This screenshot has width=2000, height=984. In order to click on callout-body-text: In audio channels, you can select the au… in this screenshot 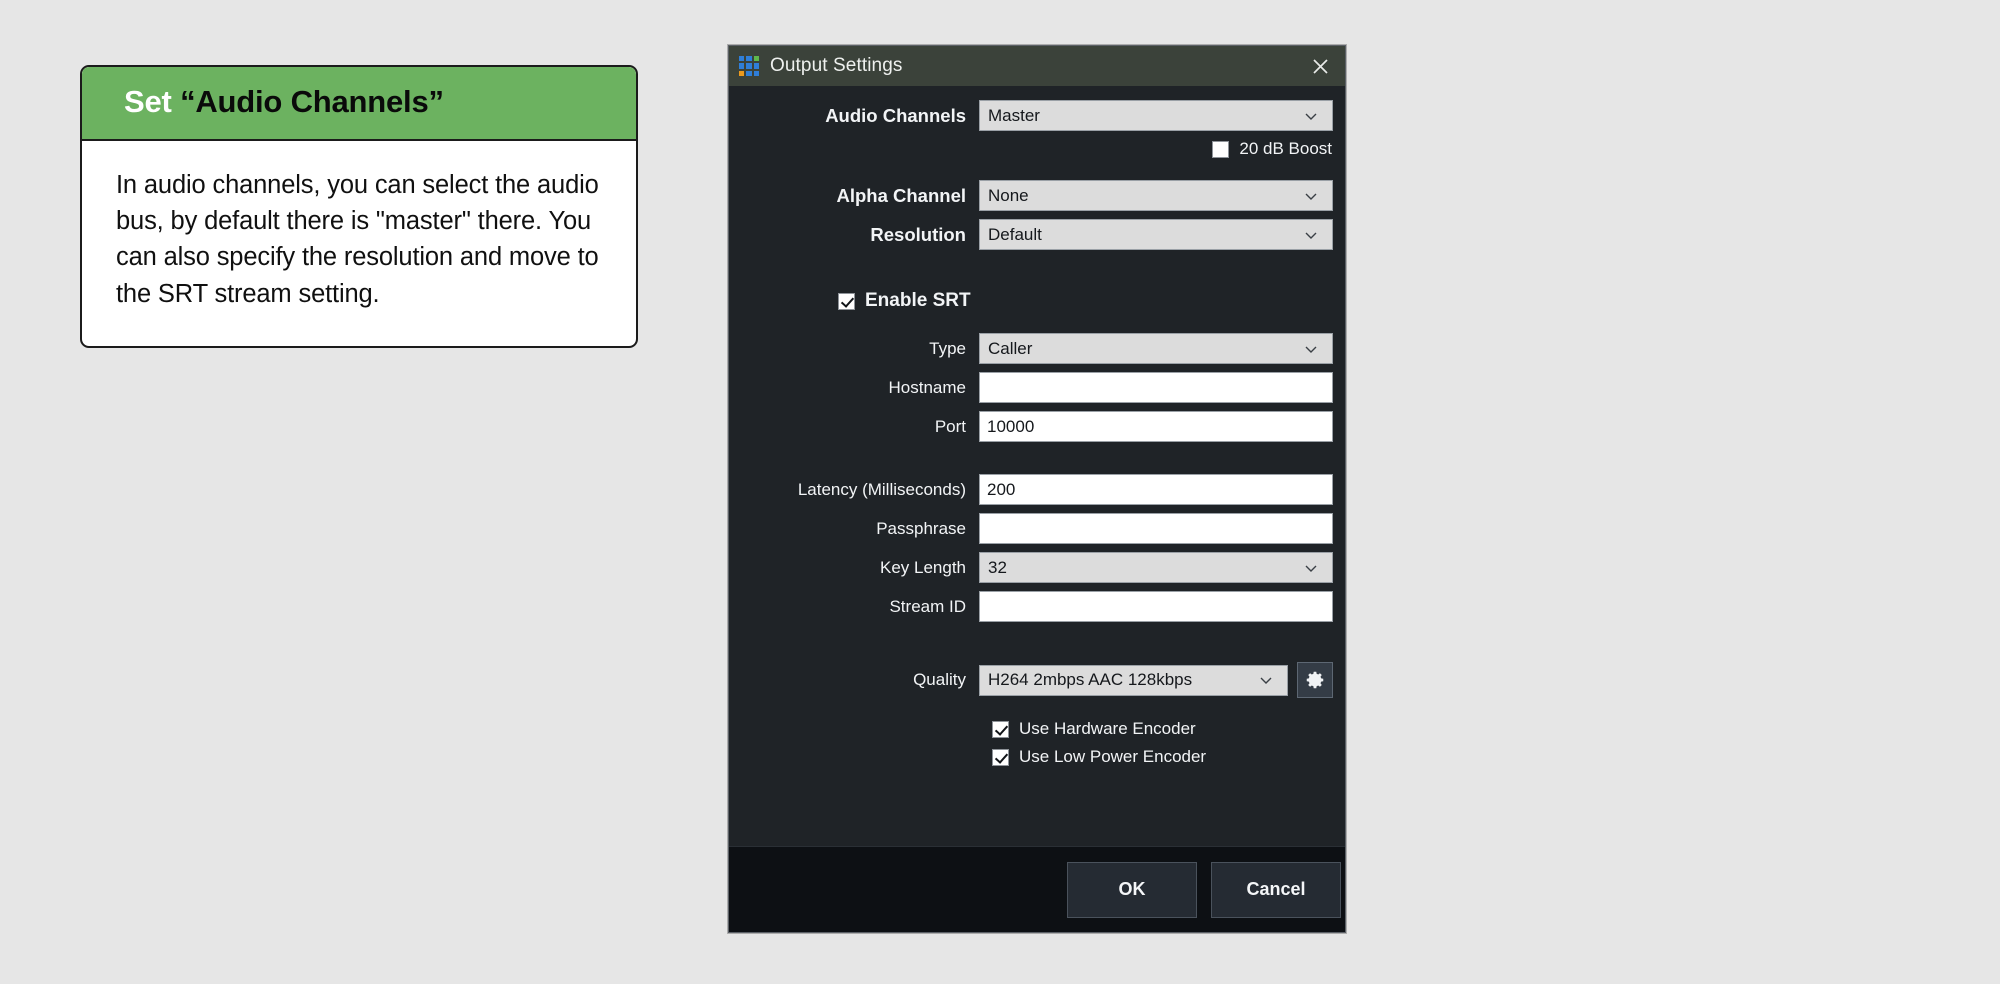, I will do `click(357, 239)`.